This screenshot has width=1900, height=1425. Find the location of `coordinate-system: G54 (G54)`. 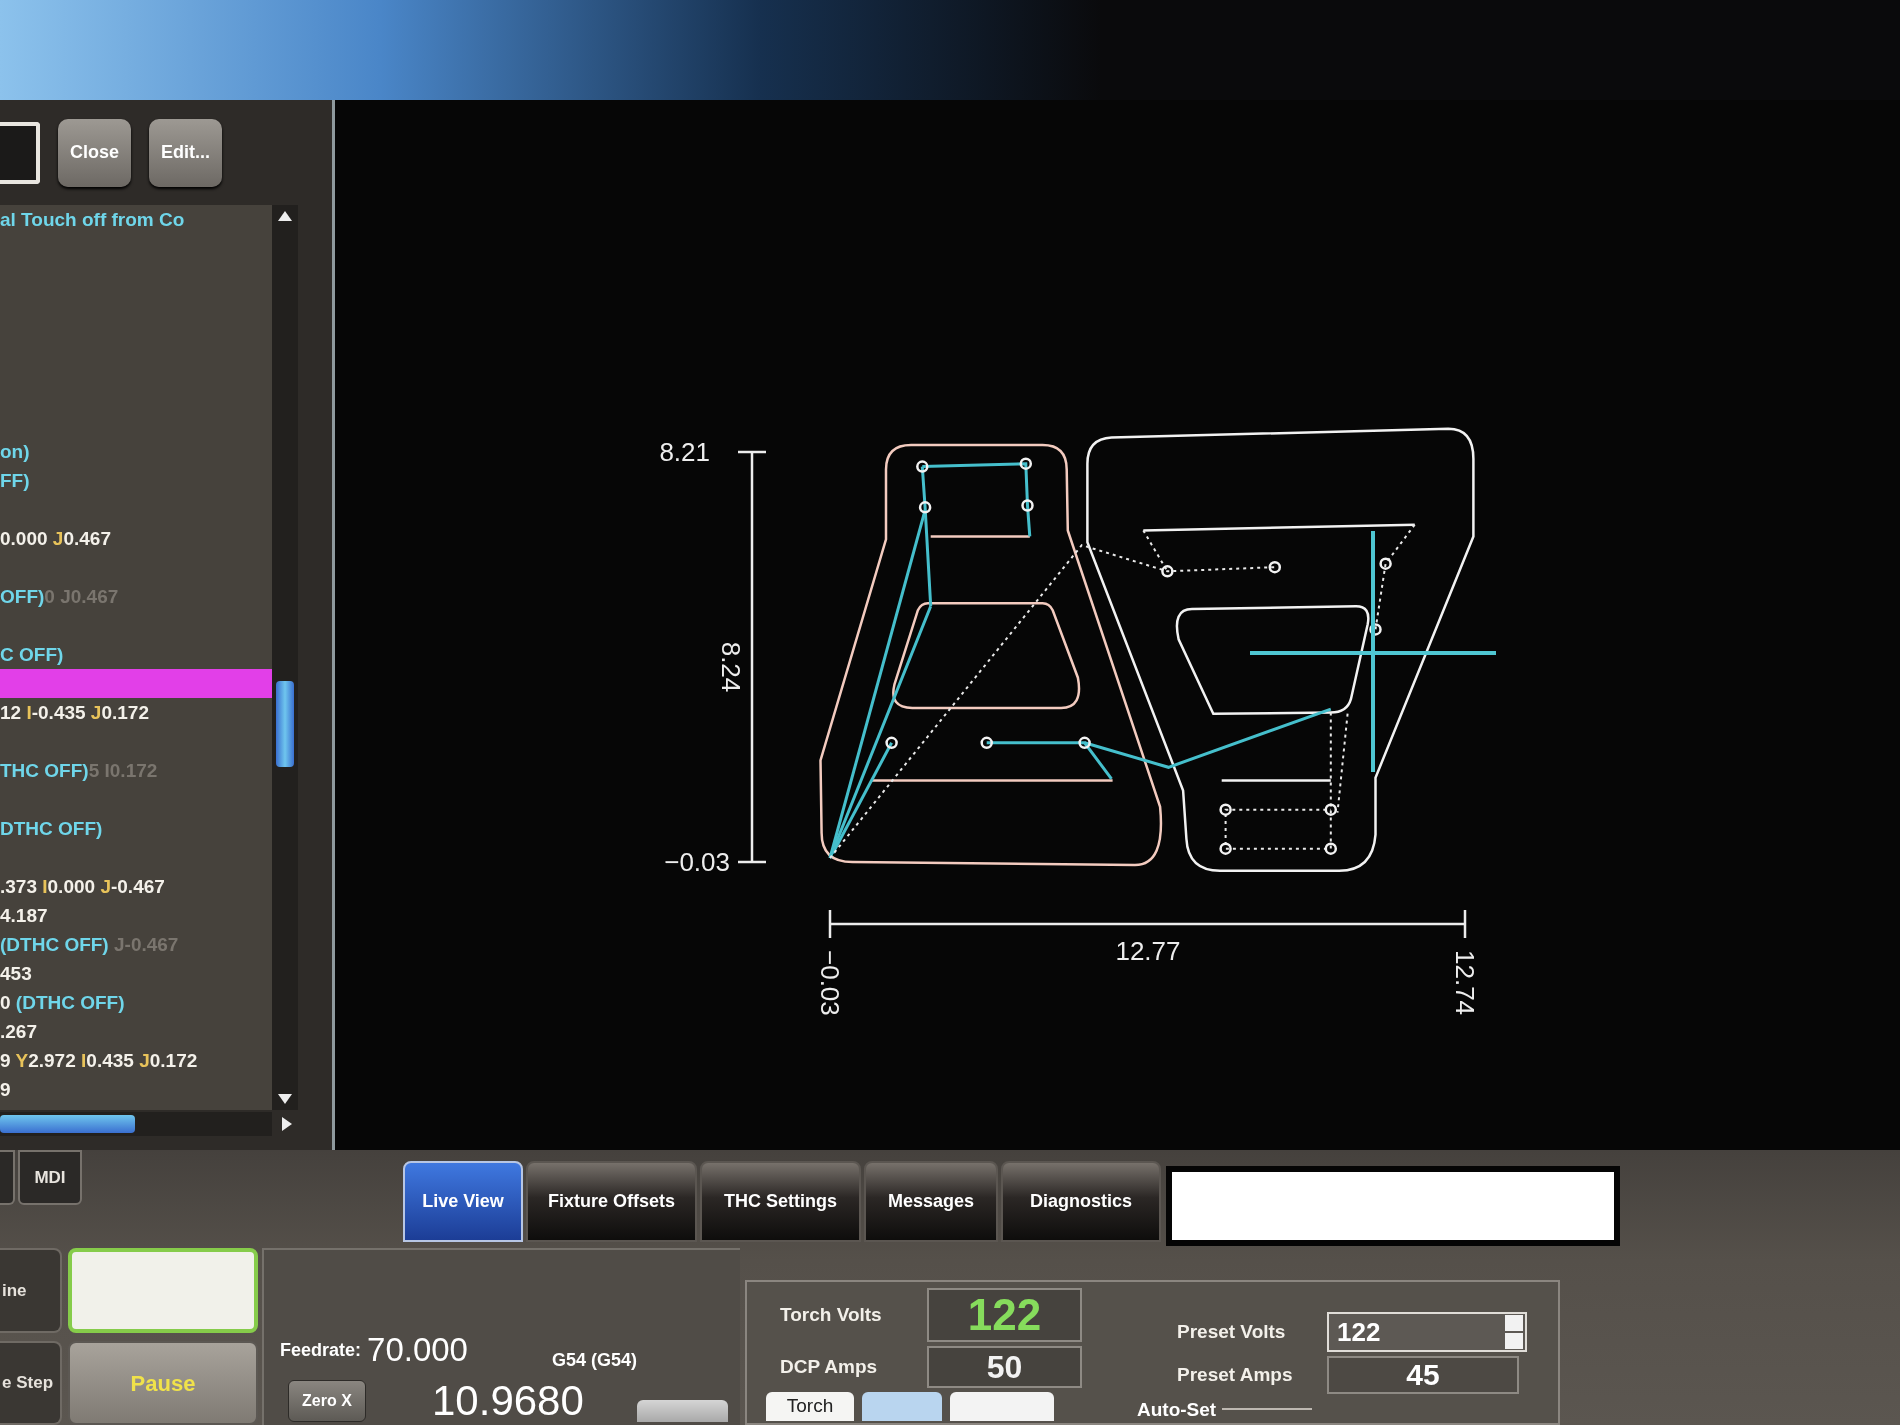

coordinate-system: G54 (G54) is located at coordinates (594, 1360).